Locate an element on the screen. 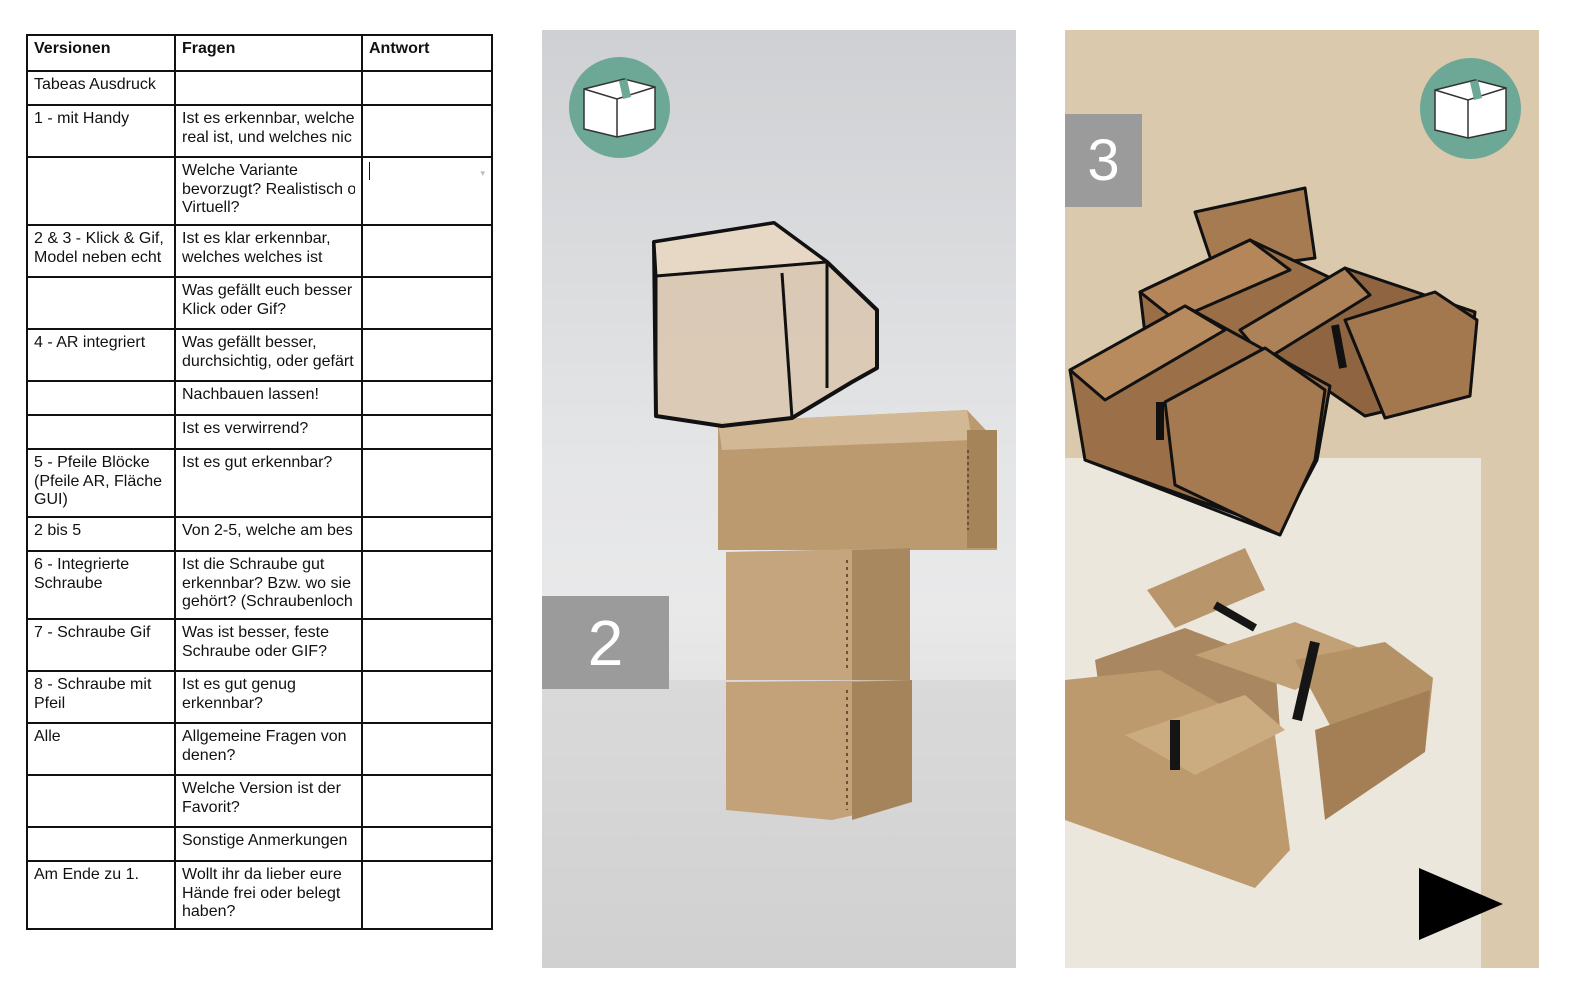 The image size is (1572, 1008). table-row: 2 bis 5 Von 2-5, welche am bes is located at coordinates (259, 534).